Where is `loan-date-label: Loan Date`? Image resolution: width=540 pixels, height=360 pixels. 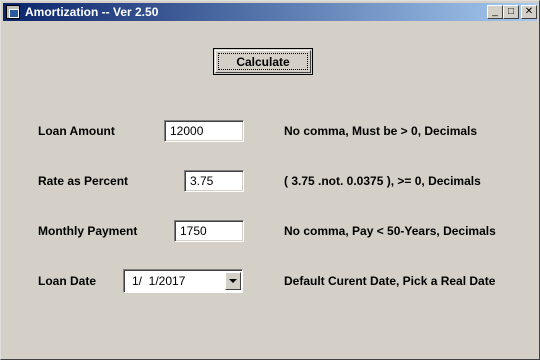
loan-date-label: Loan Date is located at coordinates (67, 281).